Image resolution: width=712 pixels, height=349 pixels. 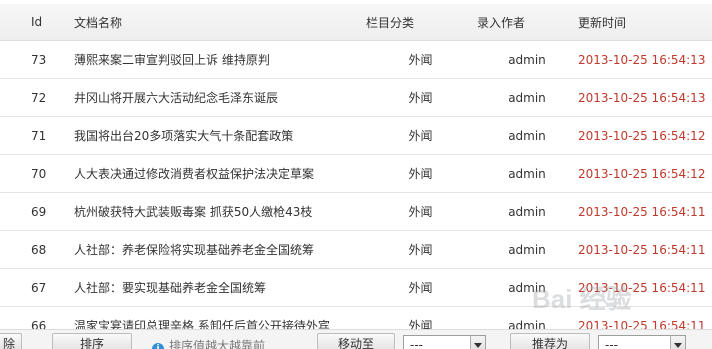 I want to click on sort-button: 排序, so click(x=92, y=341).